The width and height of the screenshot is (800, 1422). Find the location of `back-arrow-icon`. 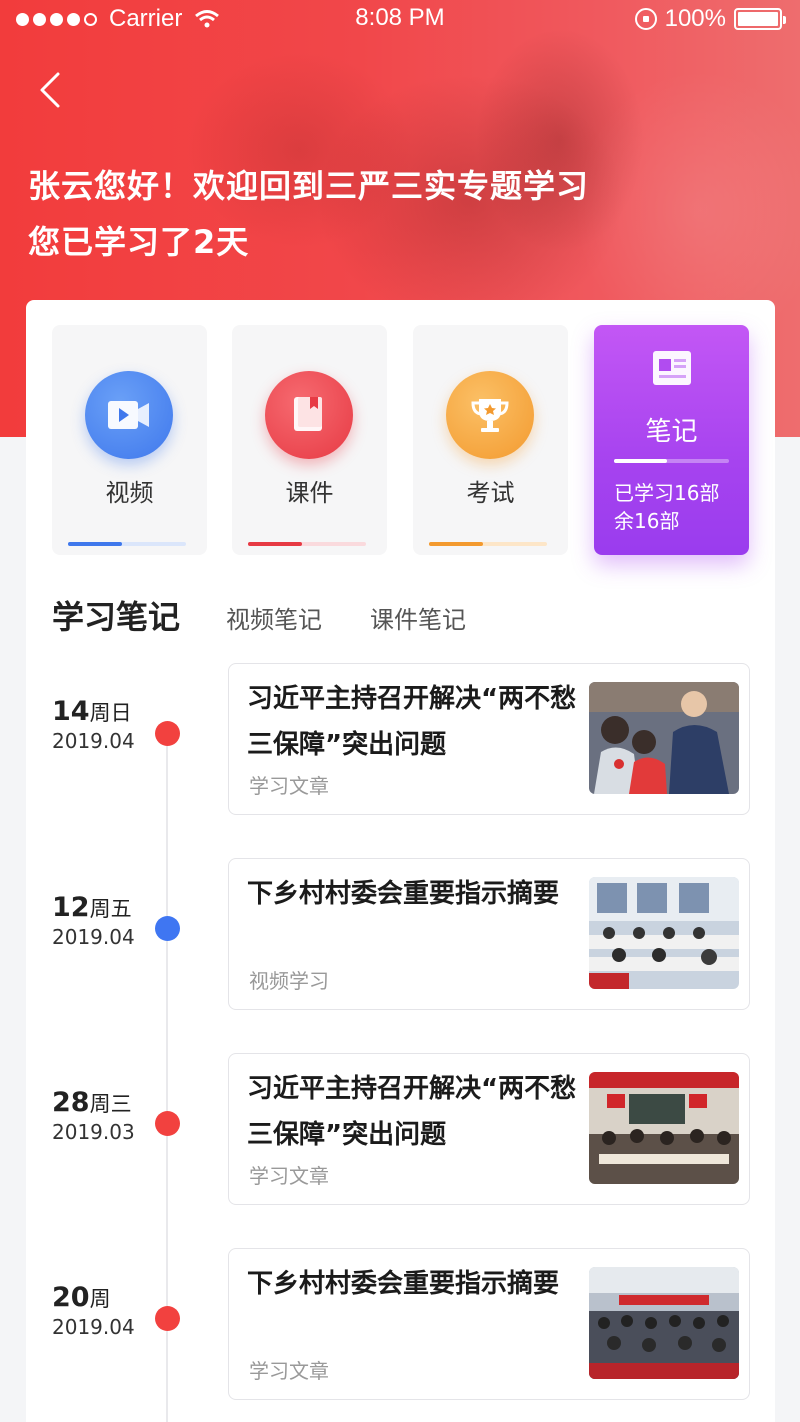

back-arrow-icon is located at coordinates (56, 90).